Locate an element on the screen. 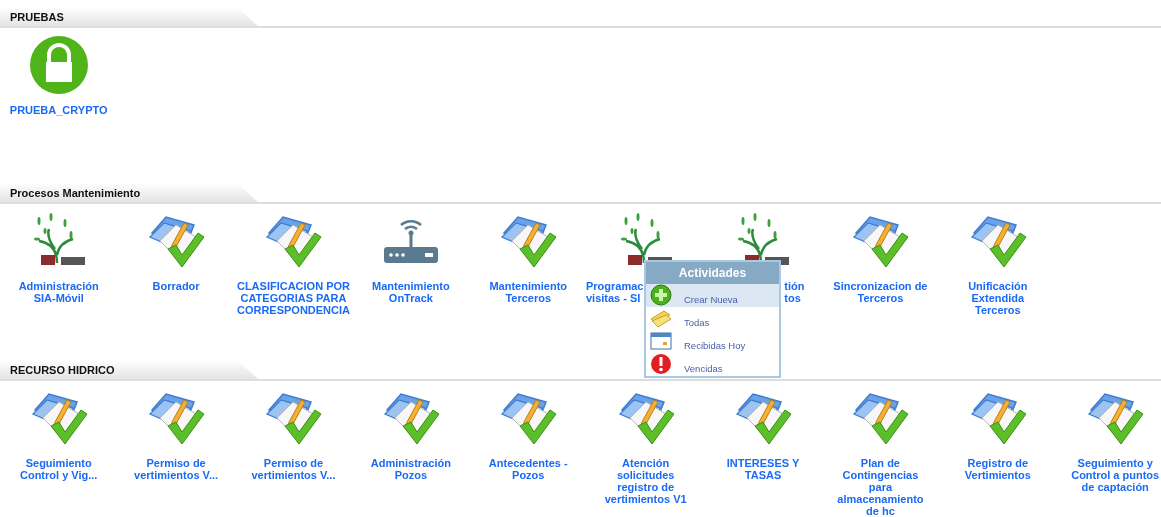  app-link: Administración Pozos is located at coordinates (410, 469).